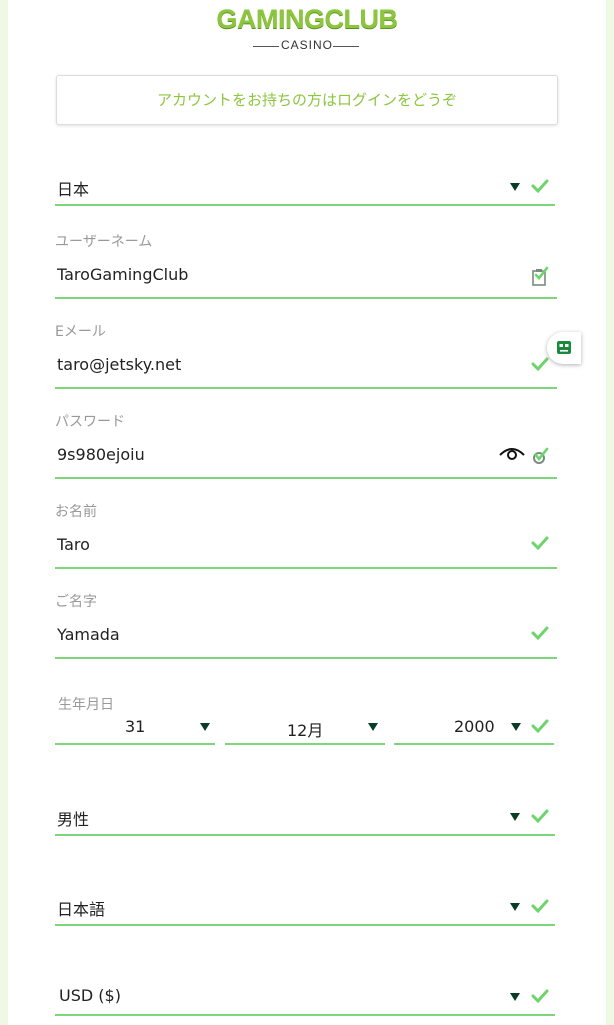  Describe the element at coordinates (90, 422) in the screenshot. I see `password-label: パスワード` at that location.